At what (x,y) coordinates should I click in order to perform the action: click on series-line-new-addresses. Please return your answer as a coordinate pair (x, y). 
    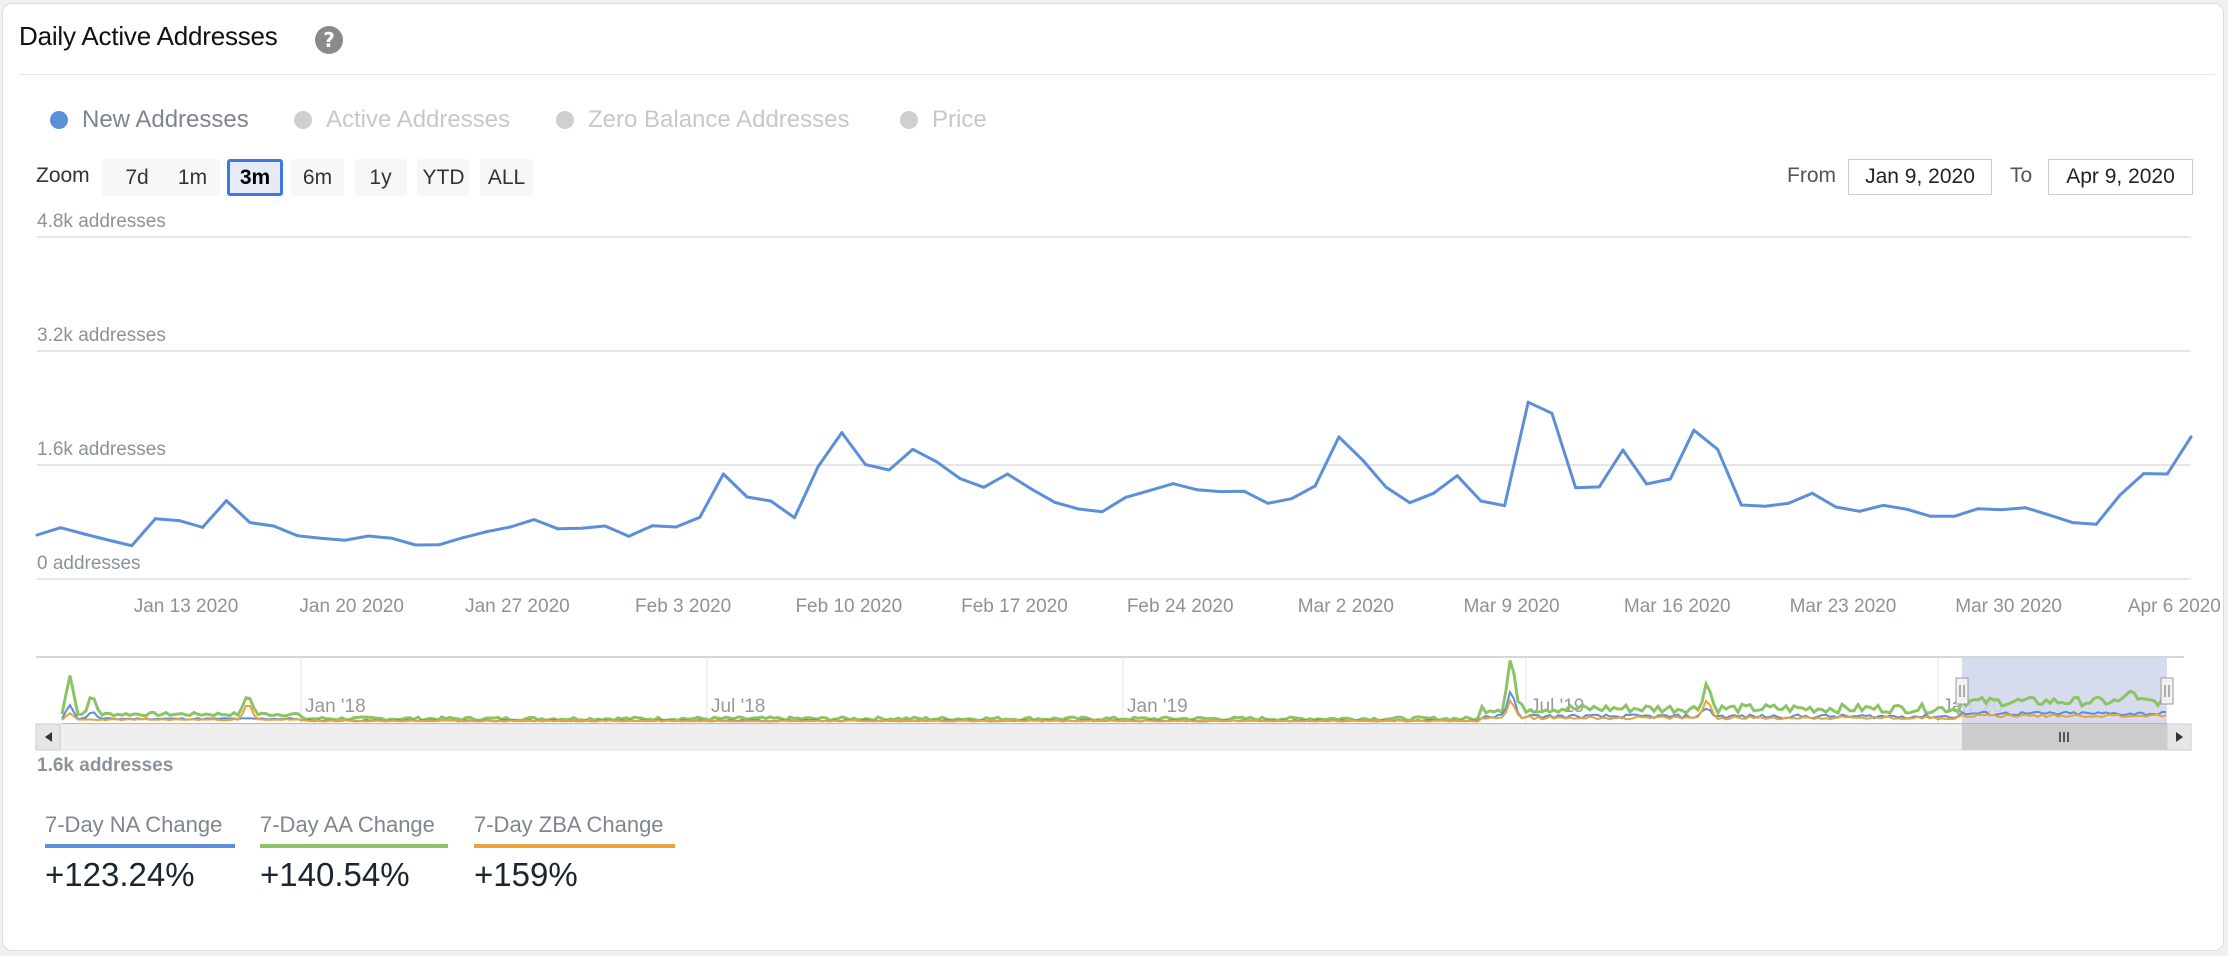
    Looking at the image, I should click on (1114, 474).